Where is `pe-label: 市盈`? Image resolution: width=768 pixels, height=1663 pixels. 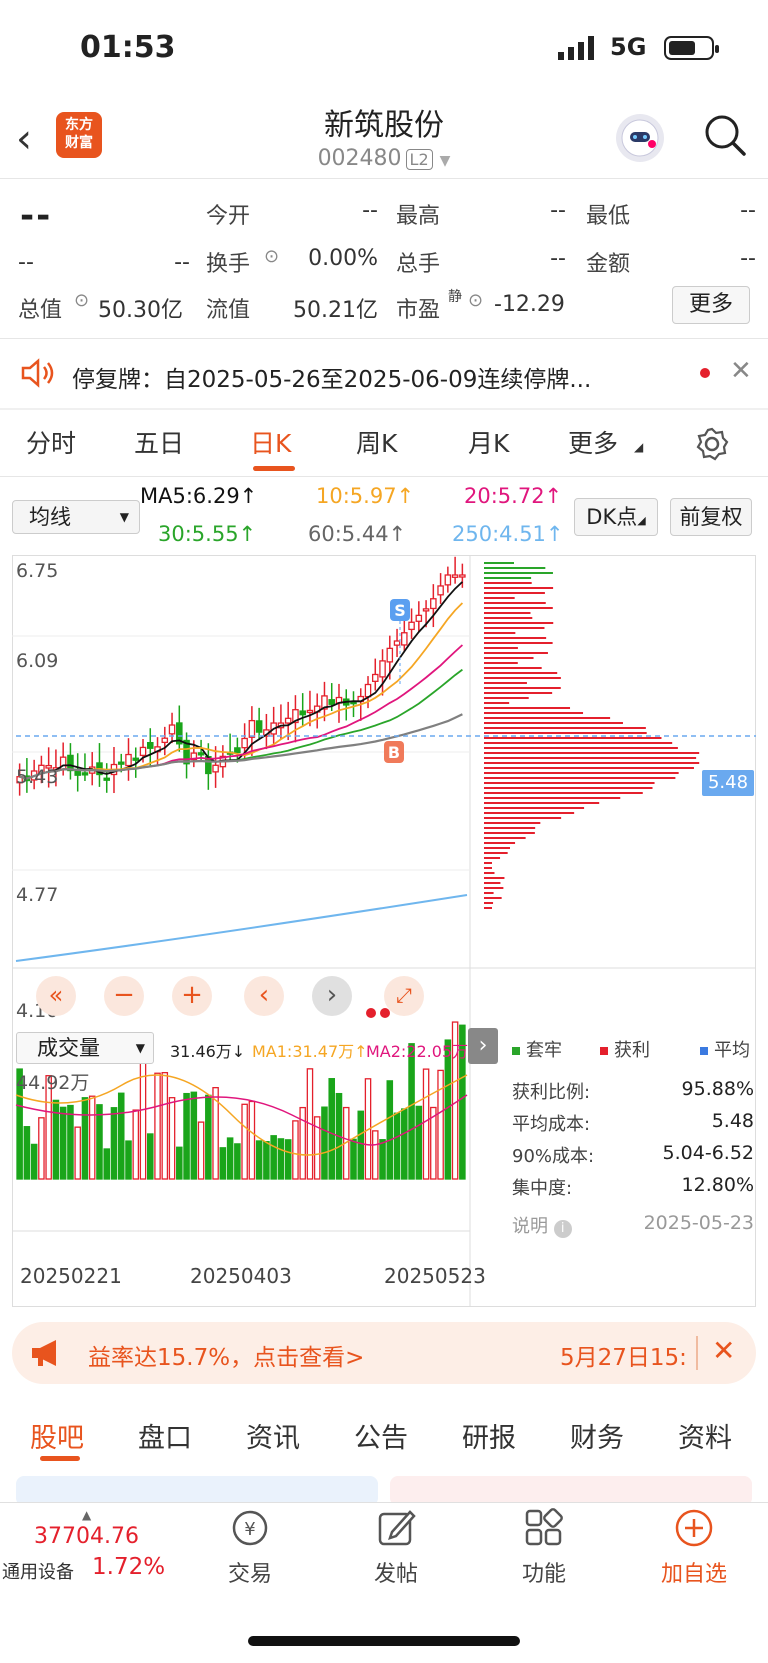 pe-label: 市盈 is located at coordinates (418, 310).